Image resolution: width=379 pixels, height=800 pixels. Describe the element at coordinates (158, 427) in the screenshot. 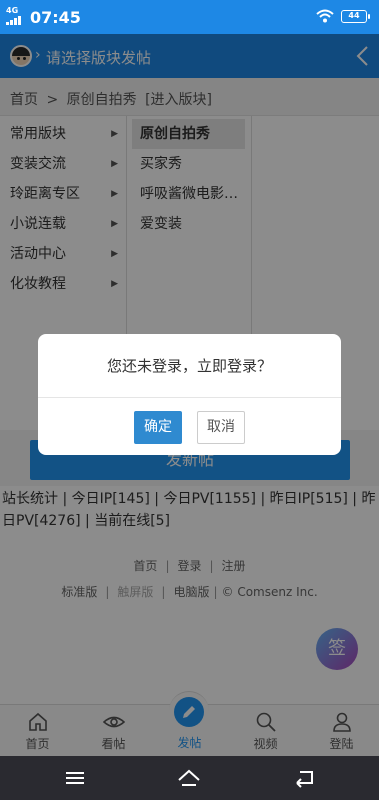

I see `confirm-button: 确定` at that location.